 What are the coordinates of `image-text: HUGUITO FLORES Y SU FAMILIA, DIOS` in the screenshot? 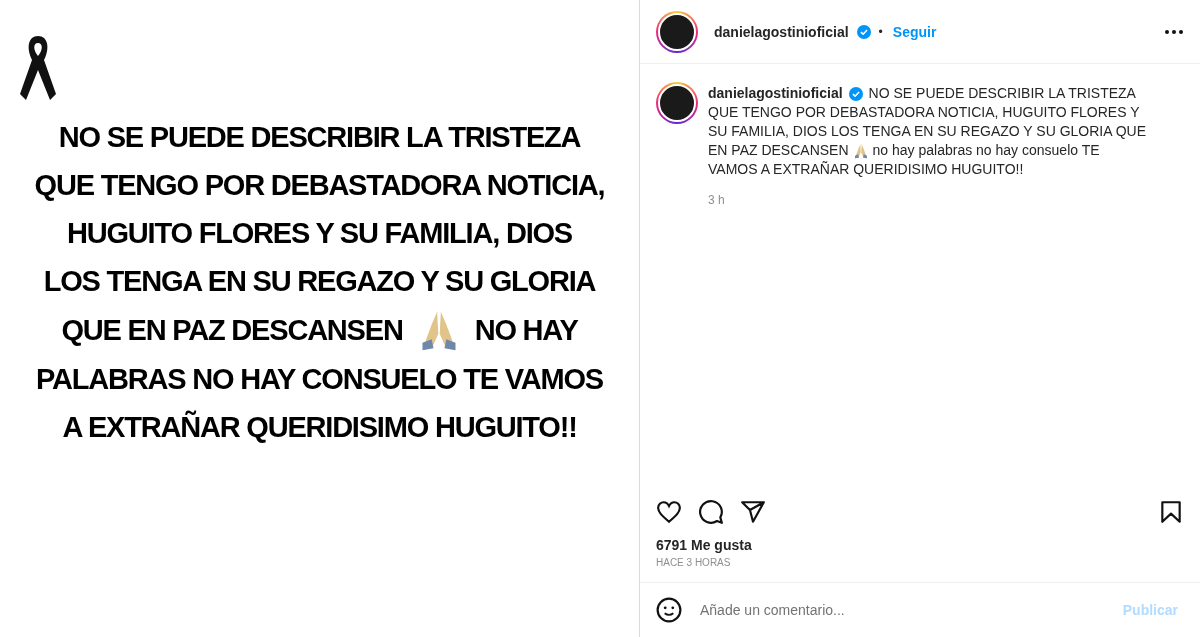 It's located at (319, 233).